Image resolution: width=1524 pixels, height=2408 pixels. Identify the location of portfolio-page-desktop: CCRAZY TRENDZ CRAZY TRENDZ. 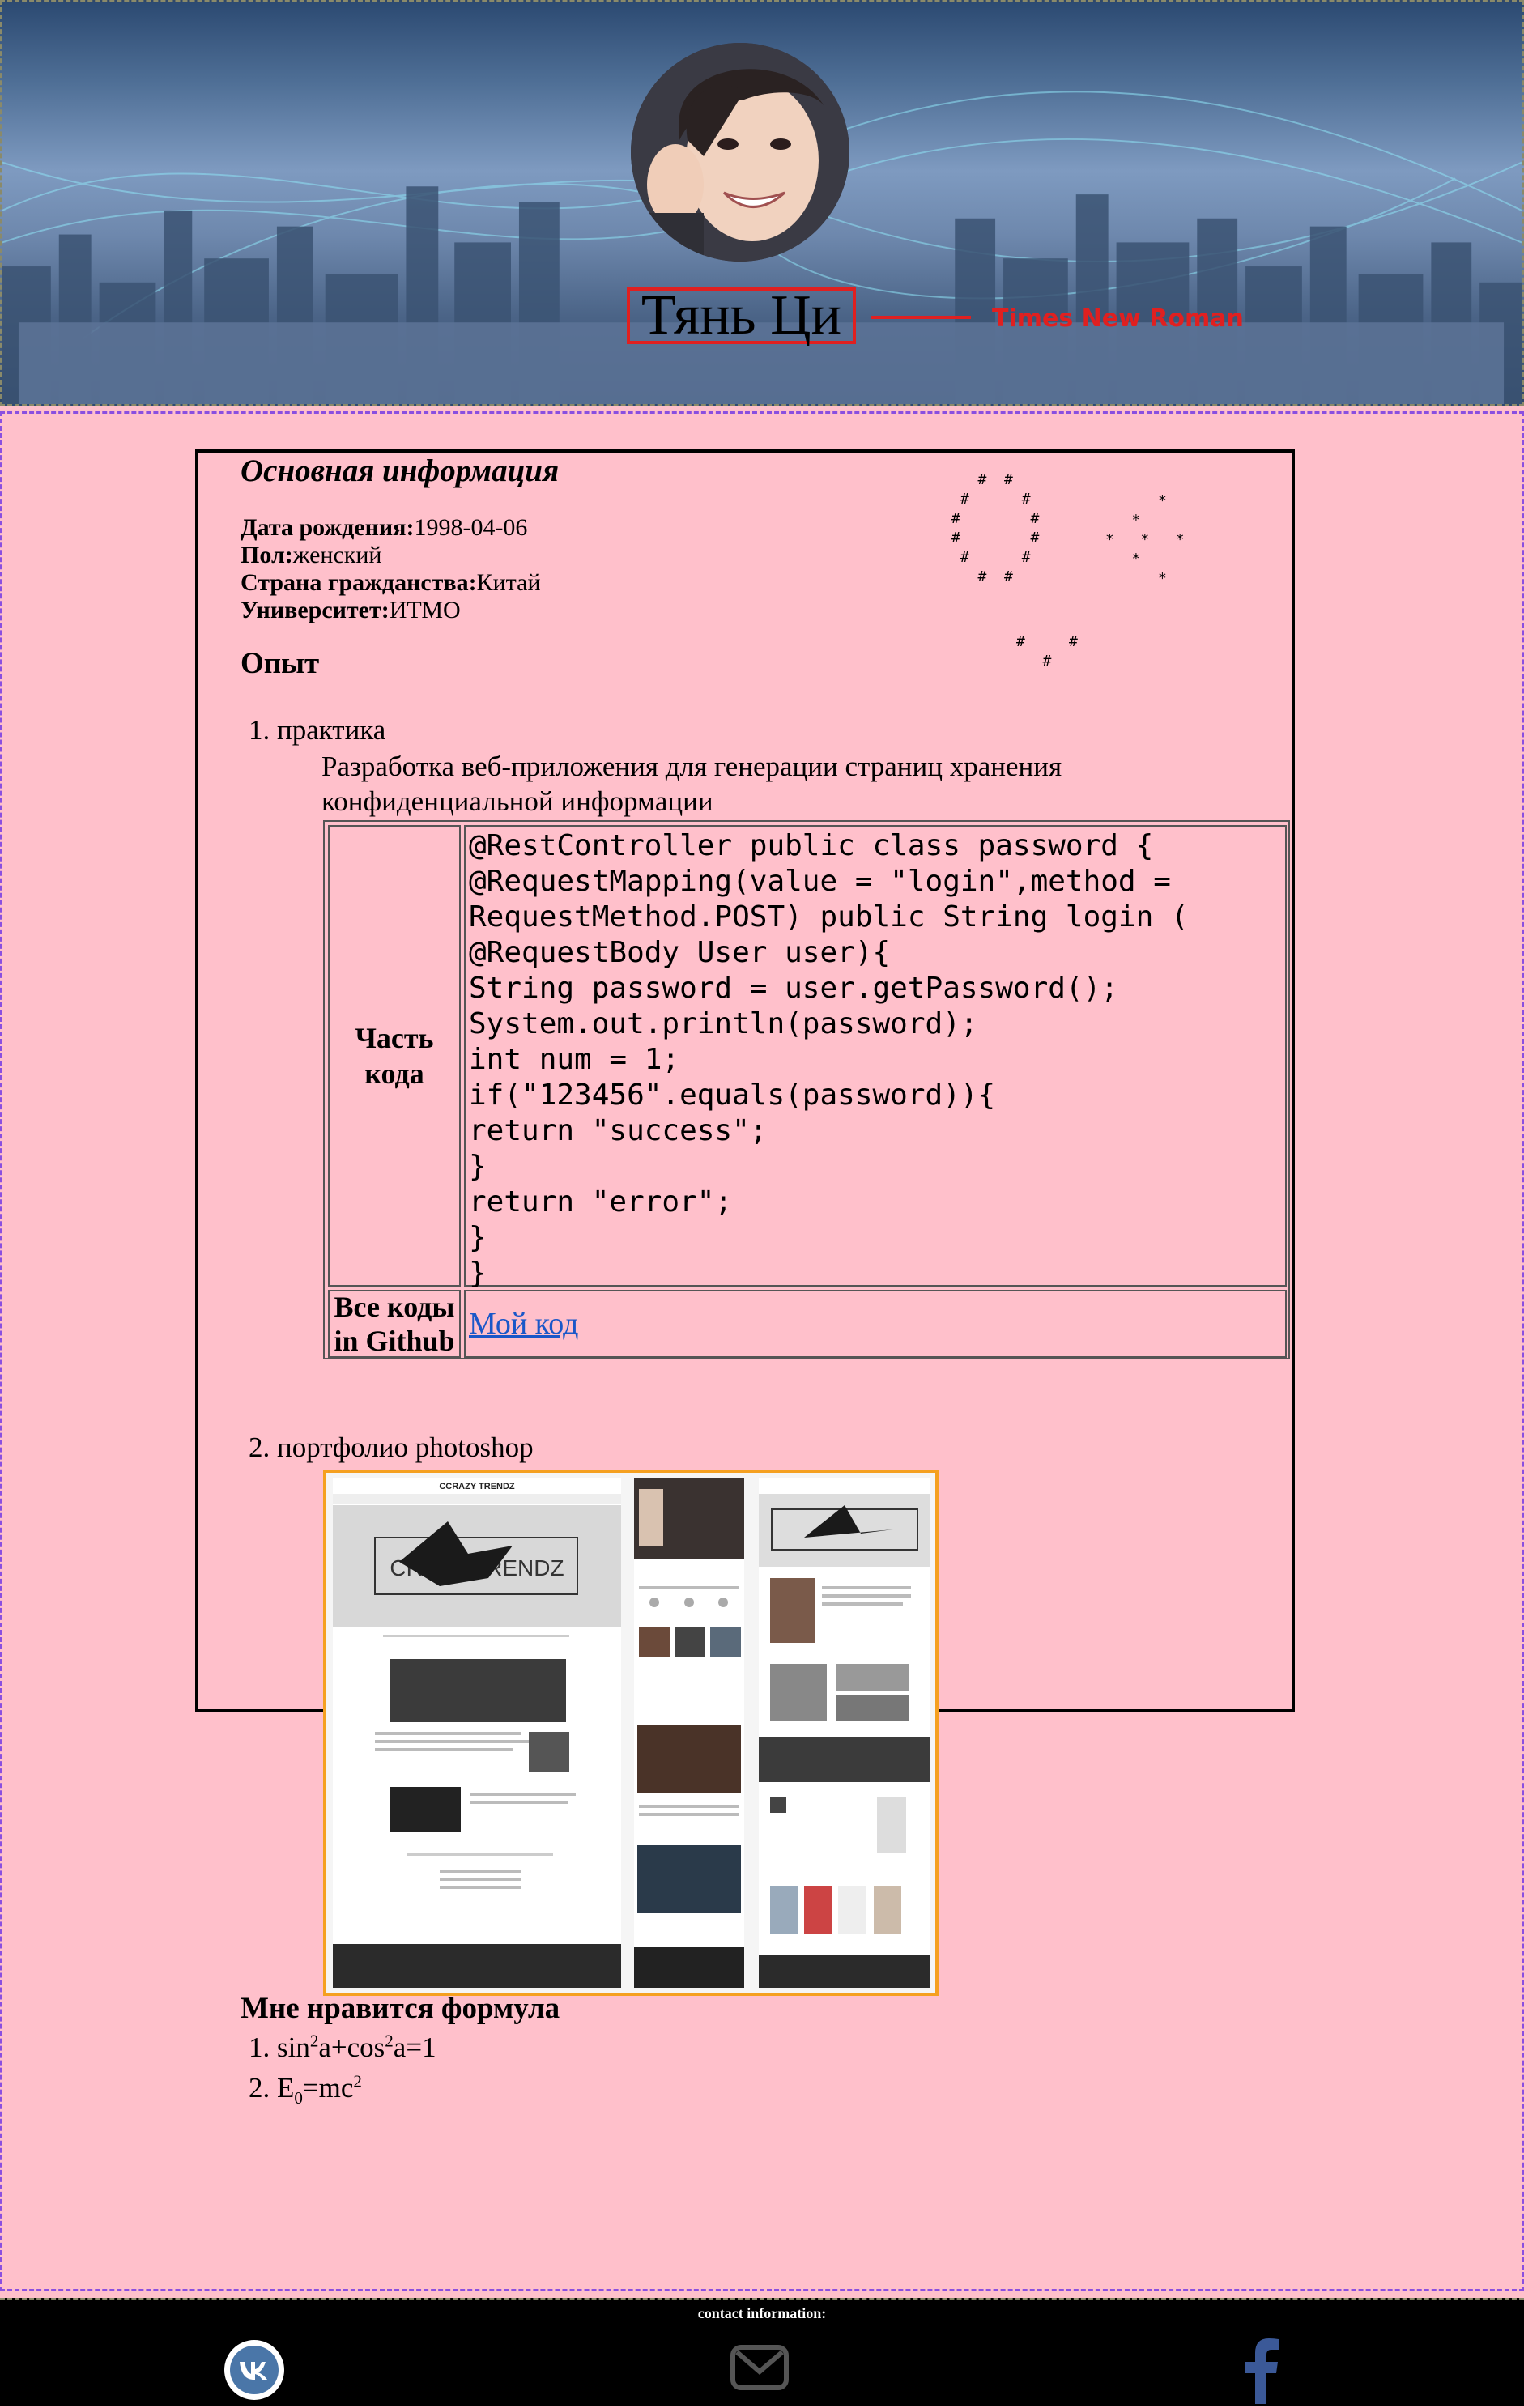
(477, 1733).